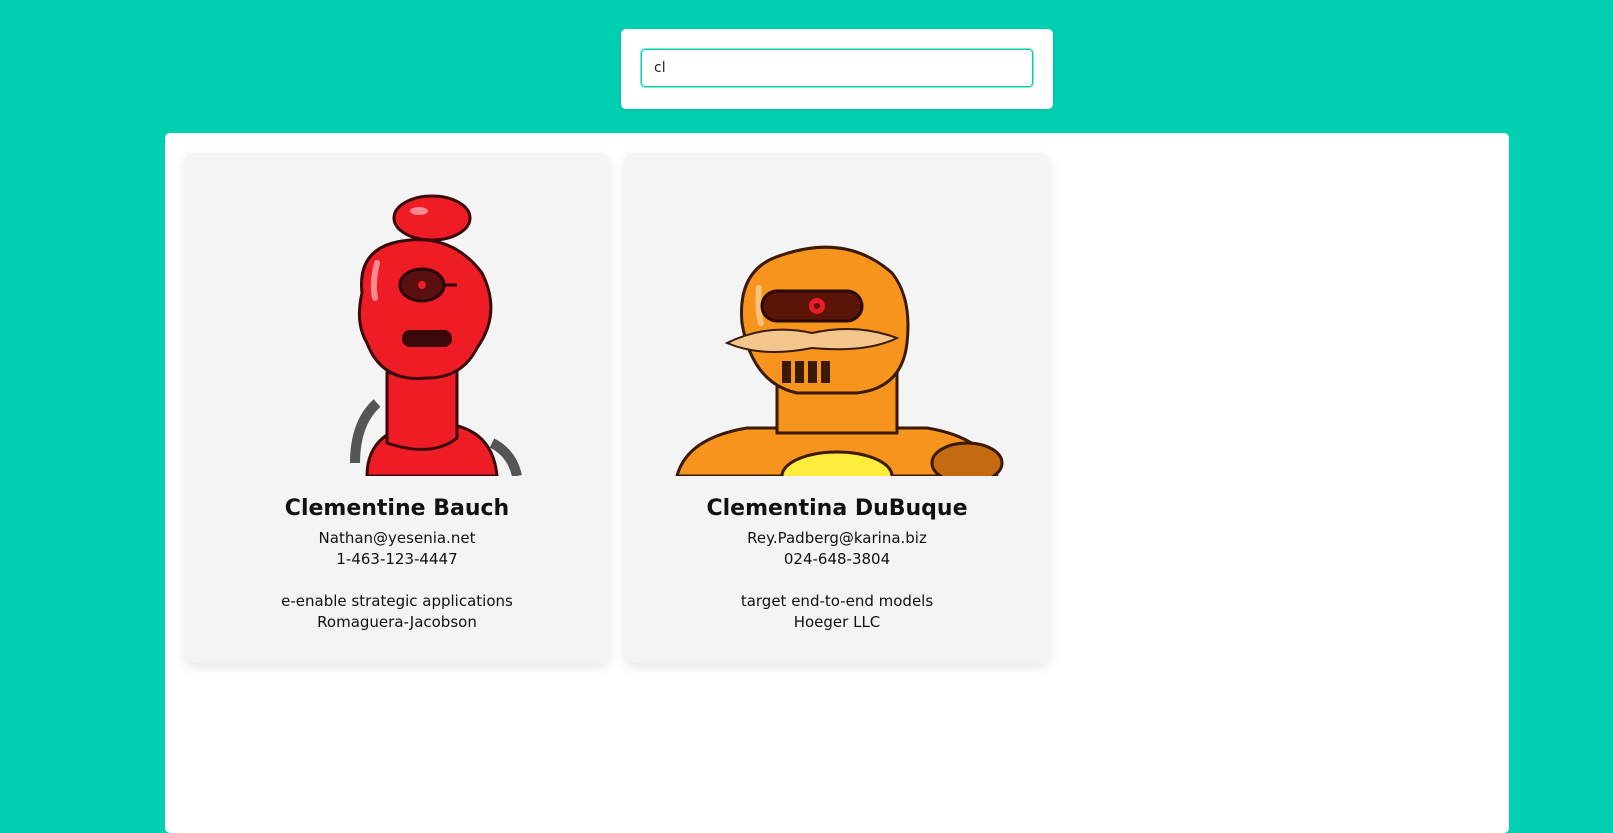 This screenshot has width=1613, height=833. Describe the element at coordinates (397, 538) in the screenshot. I see `robot-email: Nathan@yesenia.net` at that location.